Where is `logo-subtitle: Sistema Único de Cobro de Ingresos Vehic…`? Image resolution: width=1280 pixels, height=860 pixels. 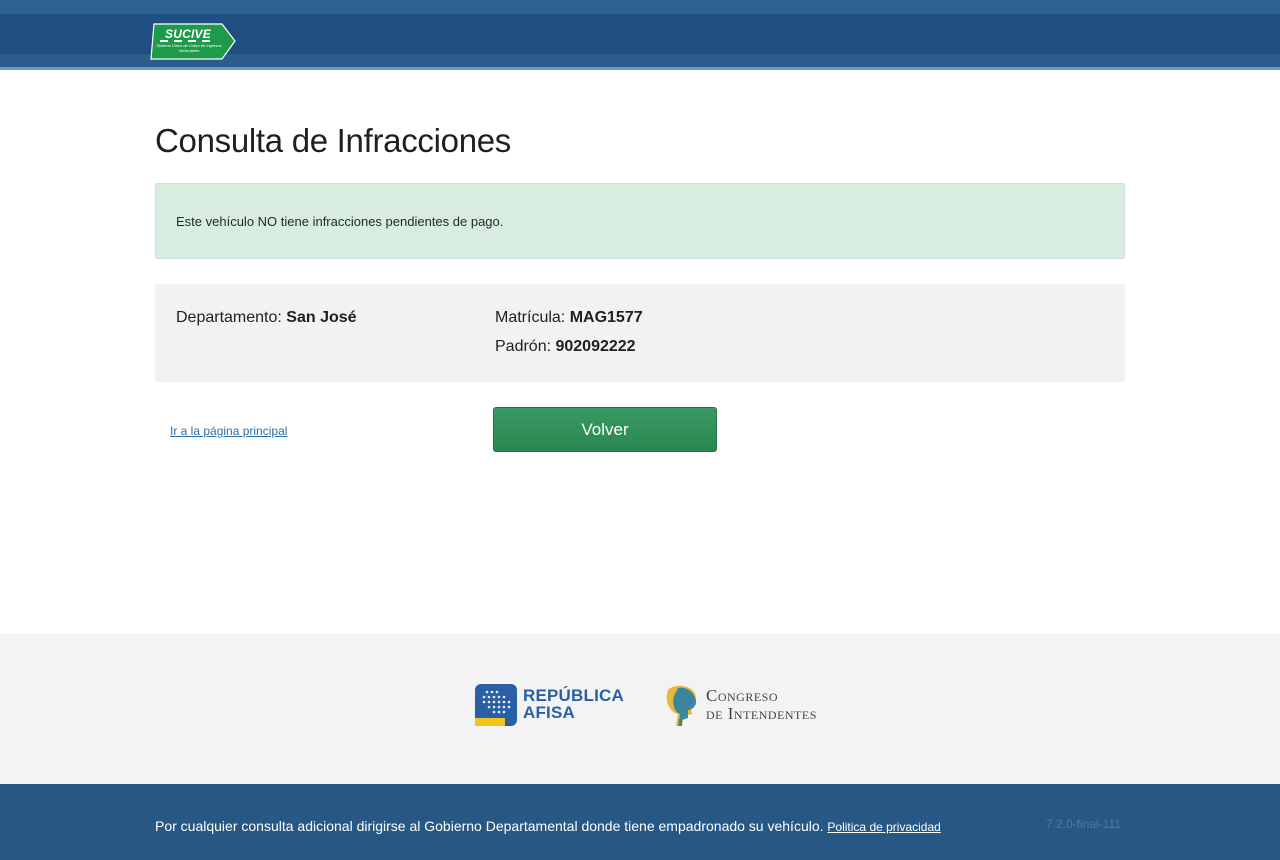 logo-subtitle: Sistema Único de Cobro de Ingresos Vehic… is located at coordinates (189, 48).